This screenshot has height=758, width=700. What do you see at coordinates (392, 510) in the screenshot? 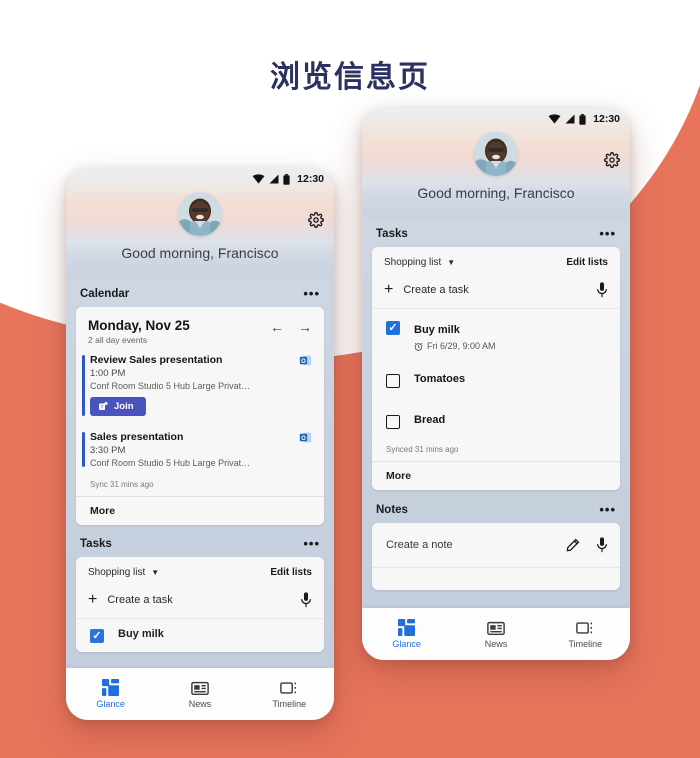
I see `notes-section-label: Notes` at bounding box center [392, 510].